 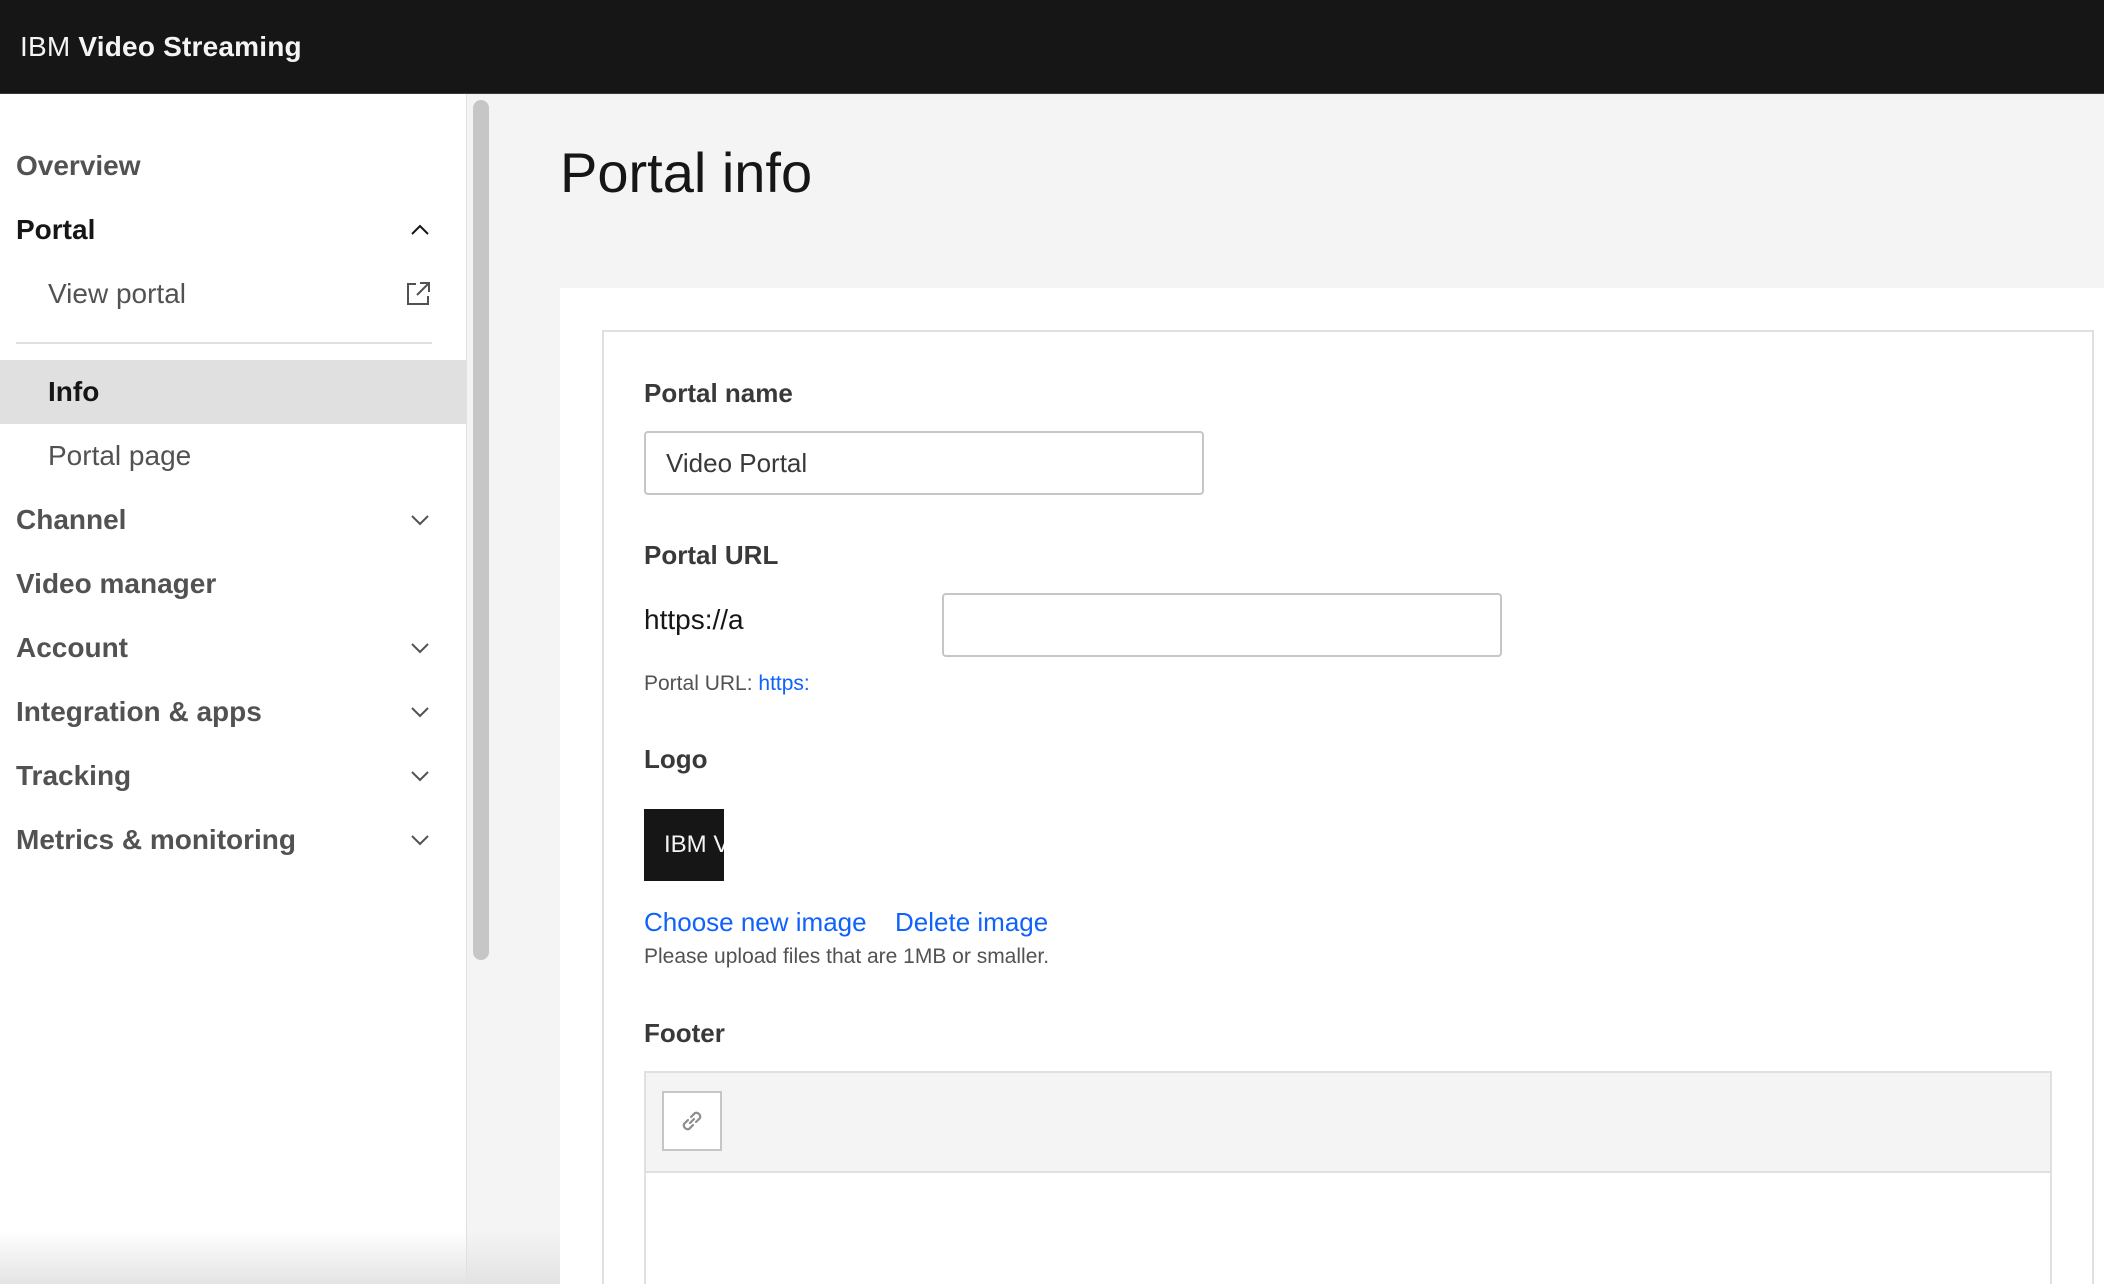 What do you see at coordinates (1222, 625) in the screenshot?
I see `portal-url-input` at bounding box center [1222, 625].